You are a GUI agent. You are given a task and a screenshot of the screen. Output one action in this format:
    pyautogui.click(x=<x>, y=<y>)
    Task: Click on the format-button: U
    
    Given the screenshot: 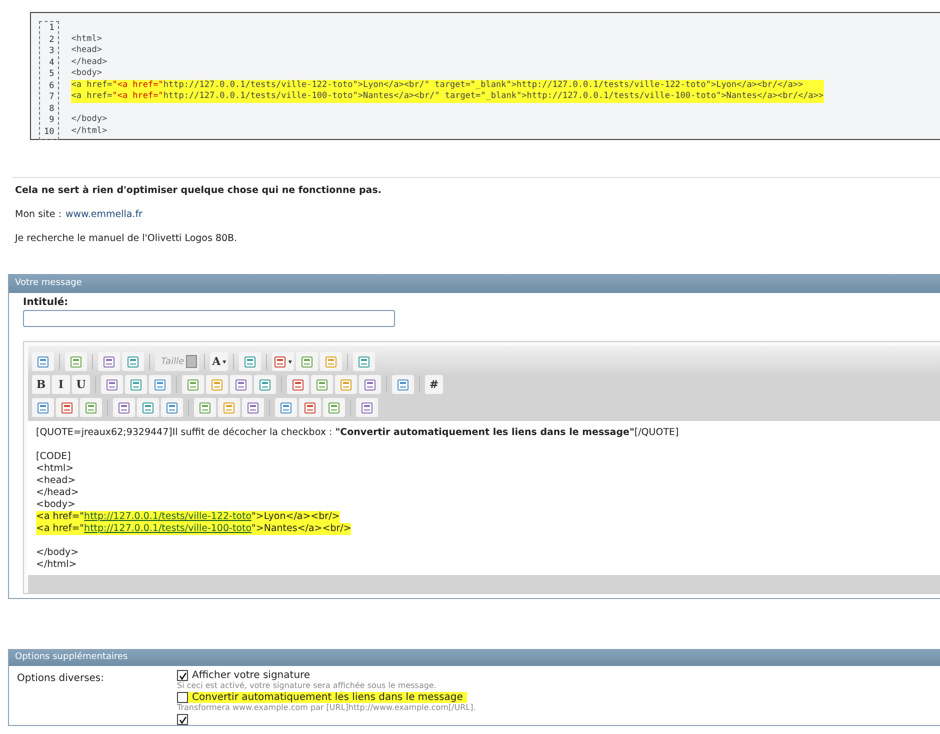 What is the action you would take?
    pyautogui.click(x=81, y=384)
    